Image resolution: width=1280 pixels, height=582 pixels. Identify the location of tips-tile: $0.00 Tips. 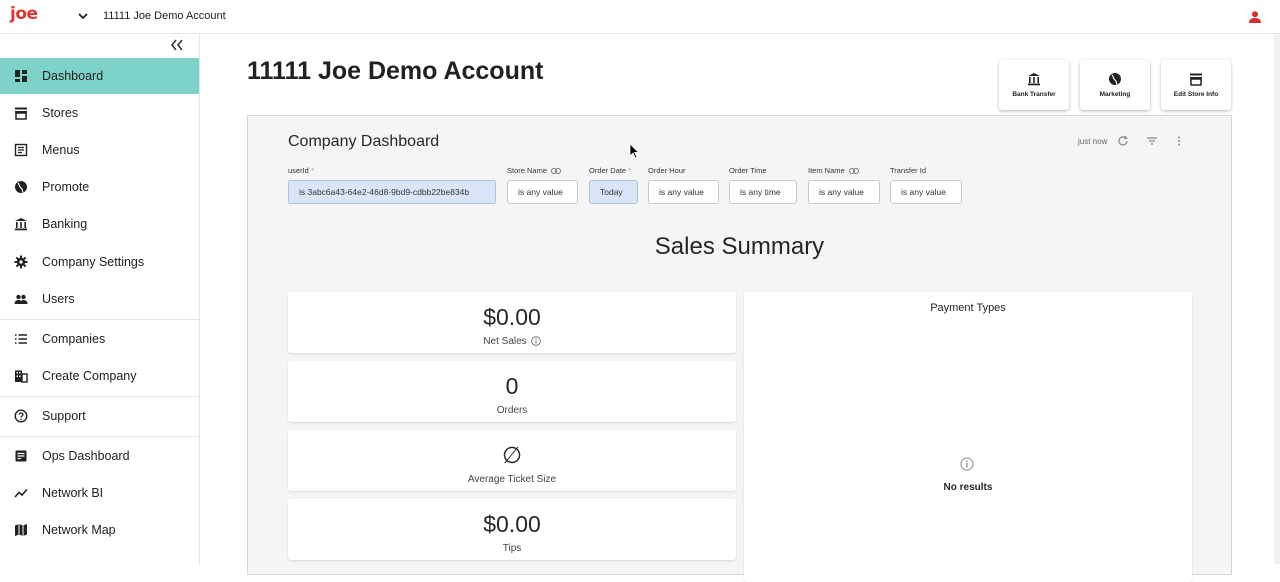
(512, 529).